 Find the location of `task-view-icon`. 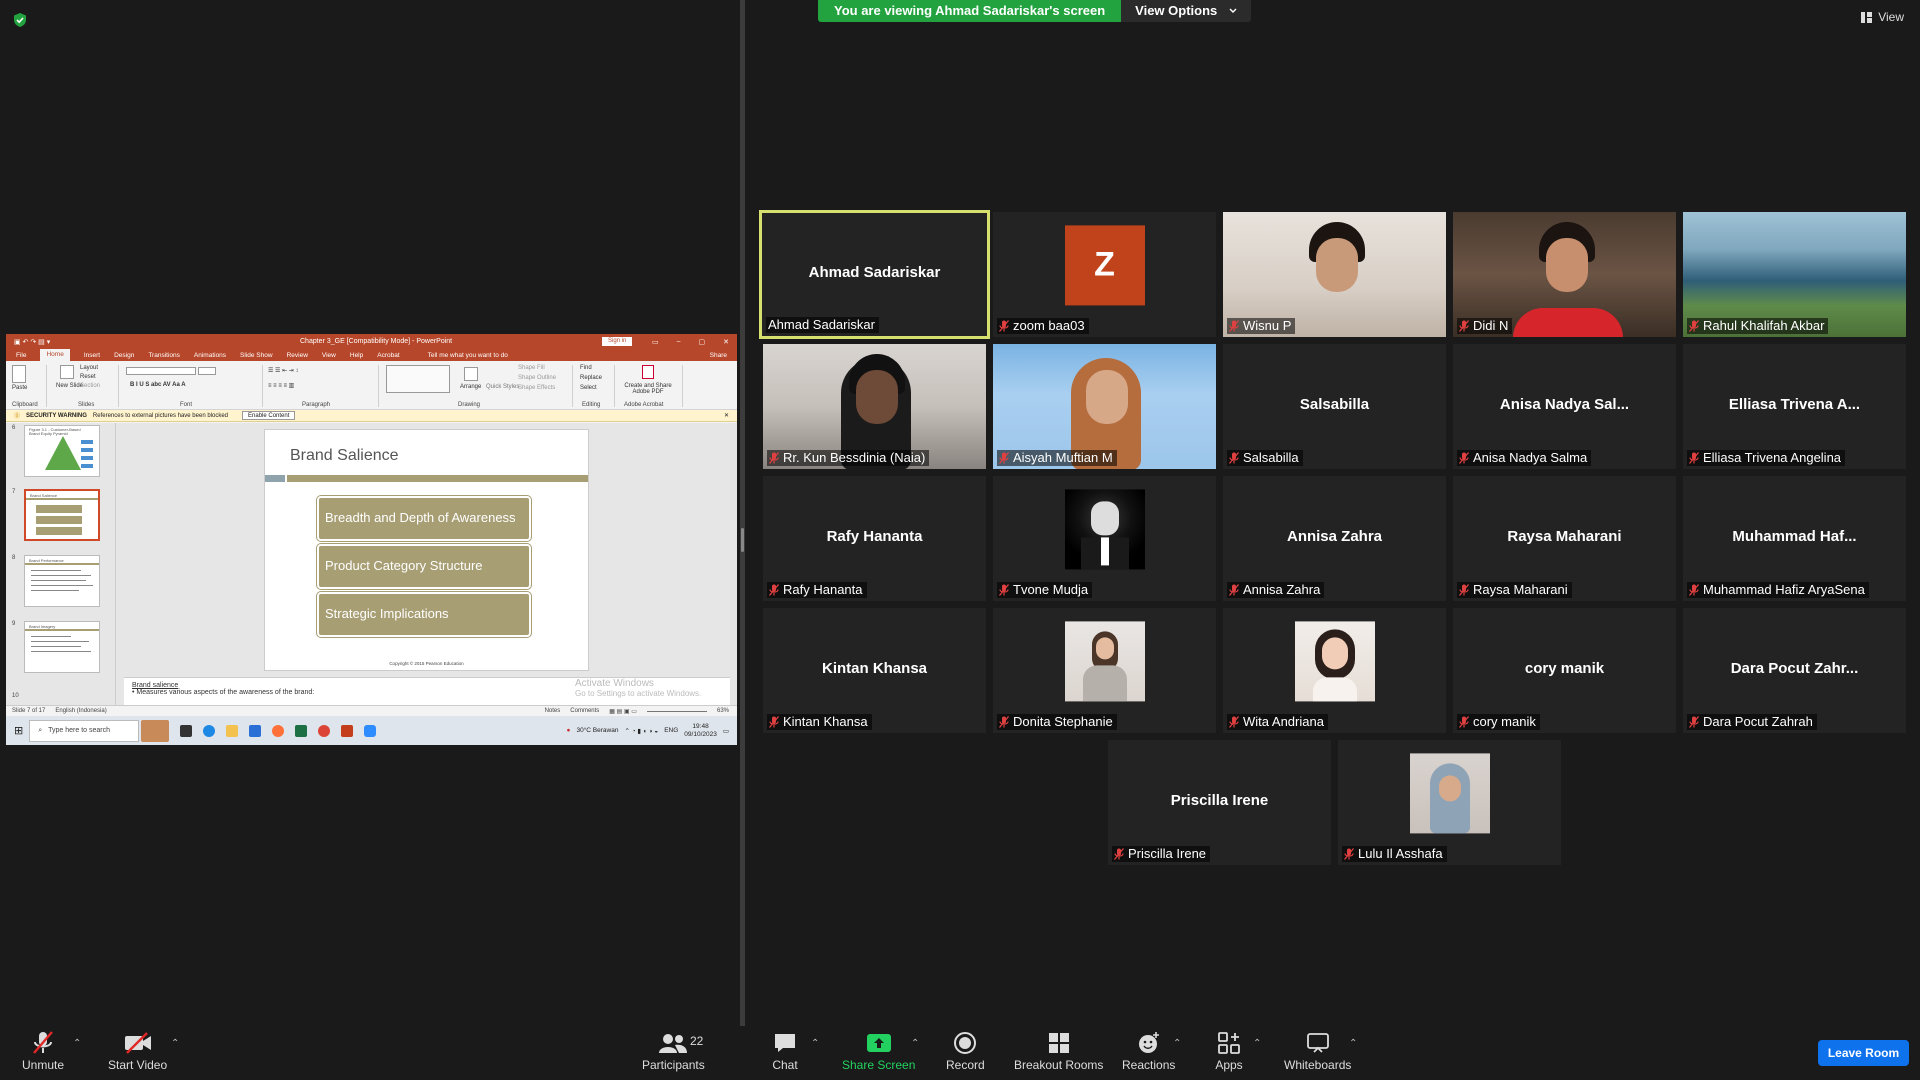

task-view-icon is located at coordinates (186, 730).